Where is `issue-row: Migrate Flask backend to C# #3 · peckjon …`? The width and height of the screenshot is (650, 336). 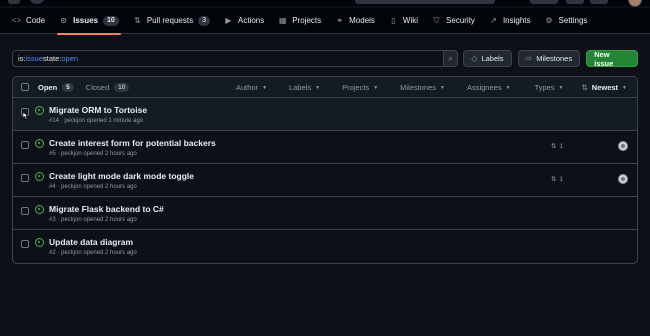
issue-row: Migrate Flask backend to C# #3 · peckjon … is located at coordinates (325, 213).